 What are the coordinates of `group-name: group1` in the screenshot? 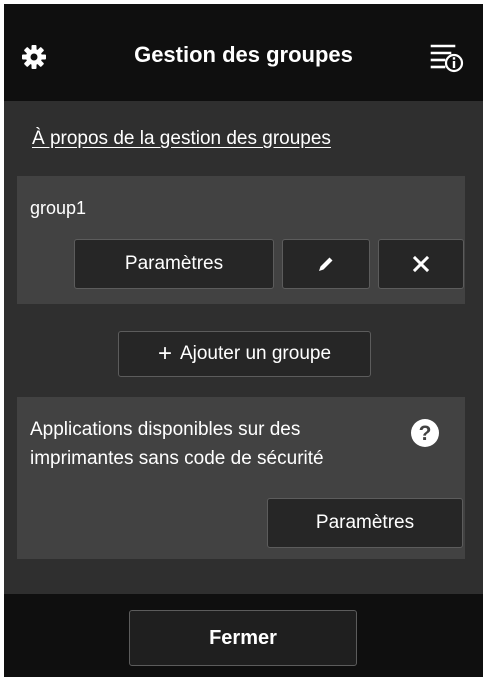 It's located at (58, 208).